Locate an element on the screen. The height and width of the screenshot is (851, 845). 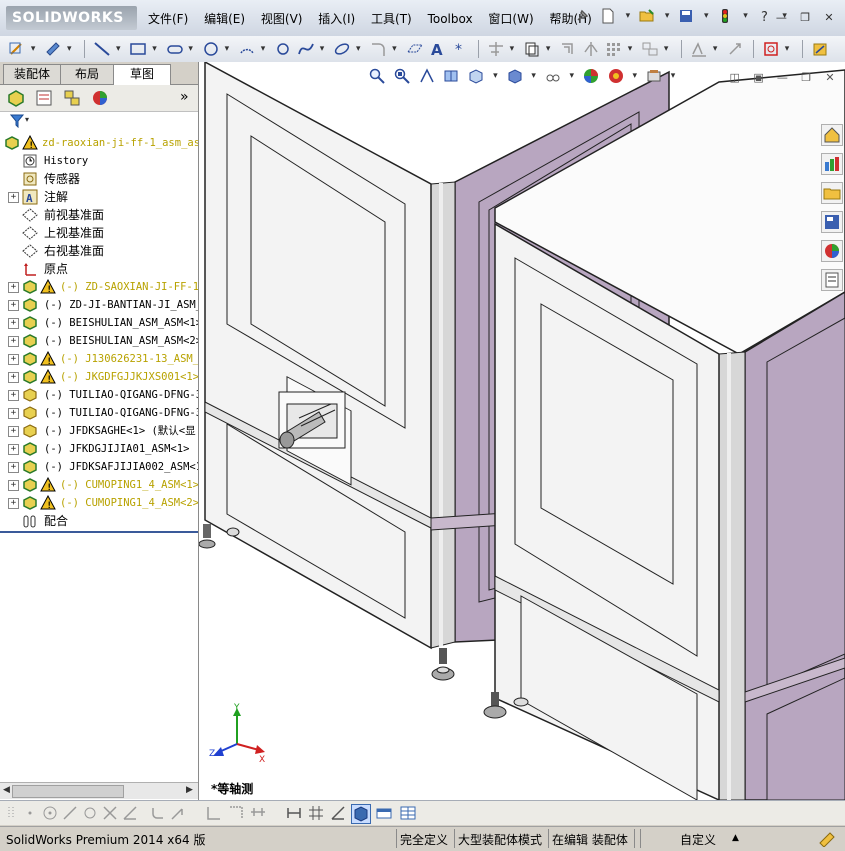
menu-toolbox: Toolbox is located at coordinates (450, 19).